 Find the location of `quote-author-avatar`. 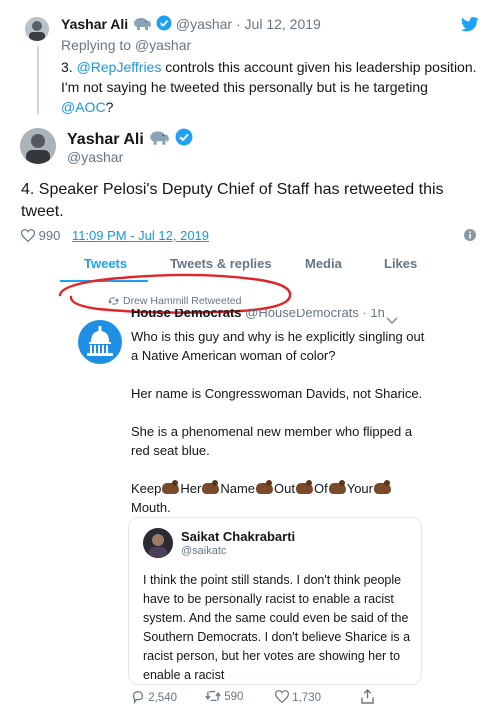

quote-author-avatar is located at coordinates (158, 543).